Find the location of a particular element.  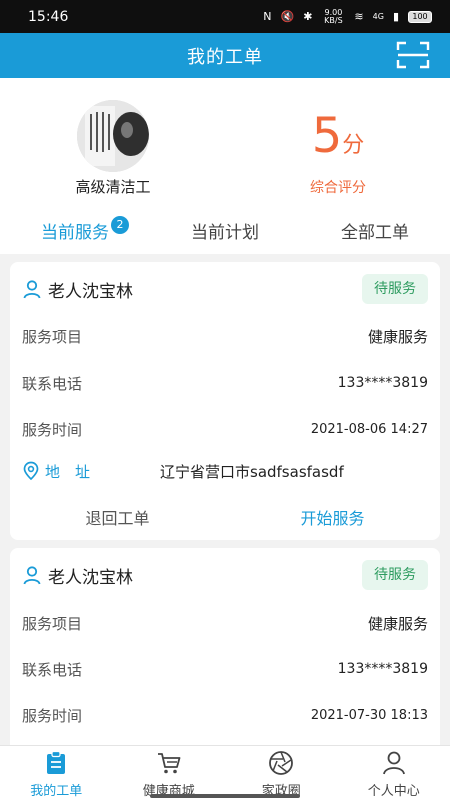

nav-my-orders: 我的工单 is located at coordinates (56, 773).